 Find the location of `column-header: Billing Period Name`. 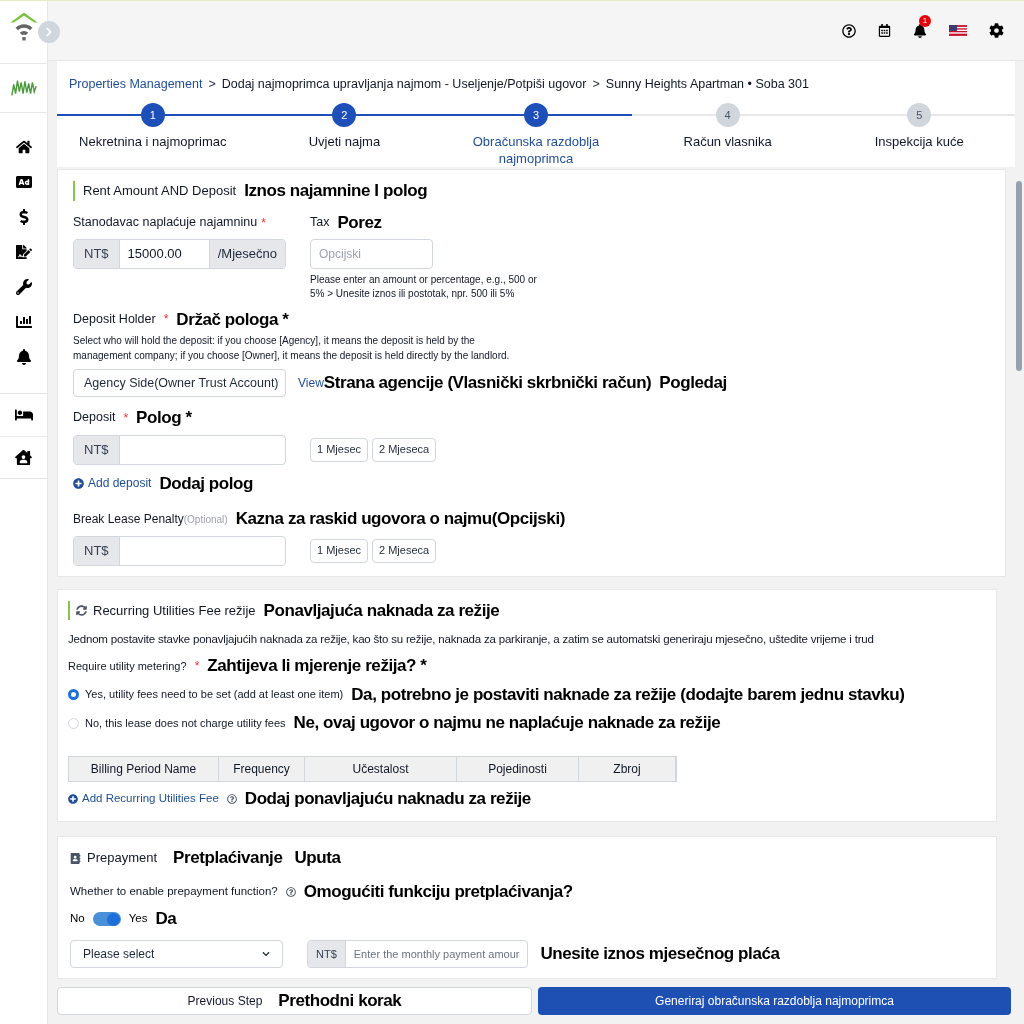

column-header: Billing Period Name is located at coordinates (144, 768).